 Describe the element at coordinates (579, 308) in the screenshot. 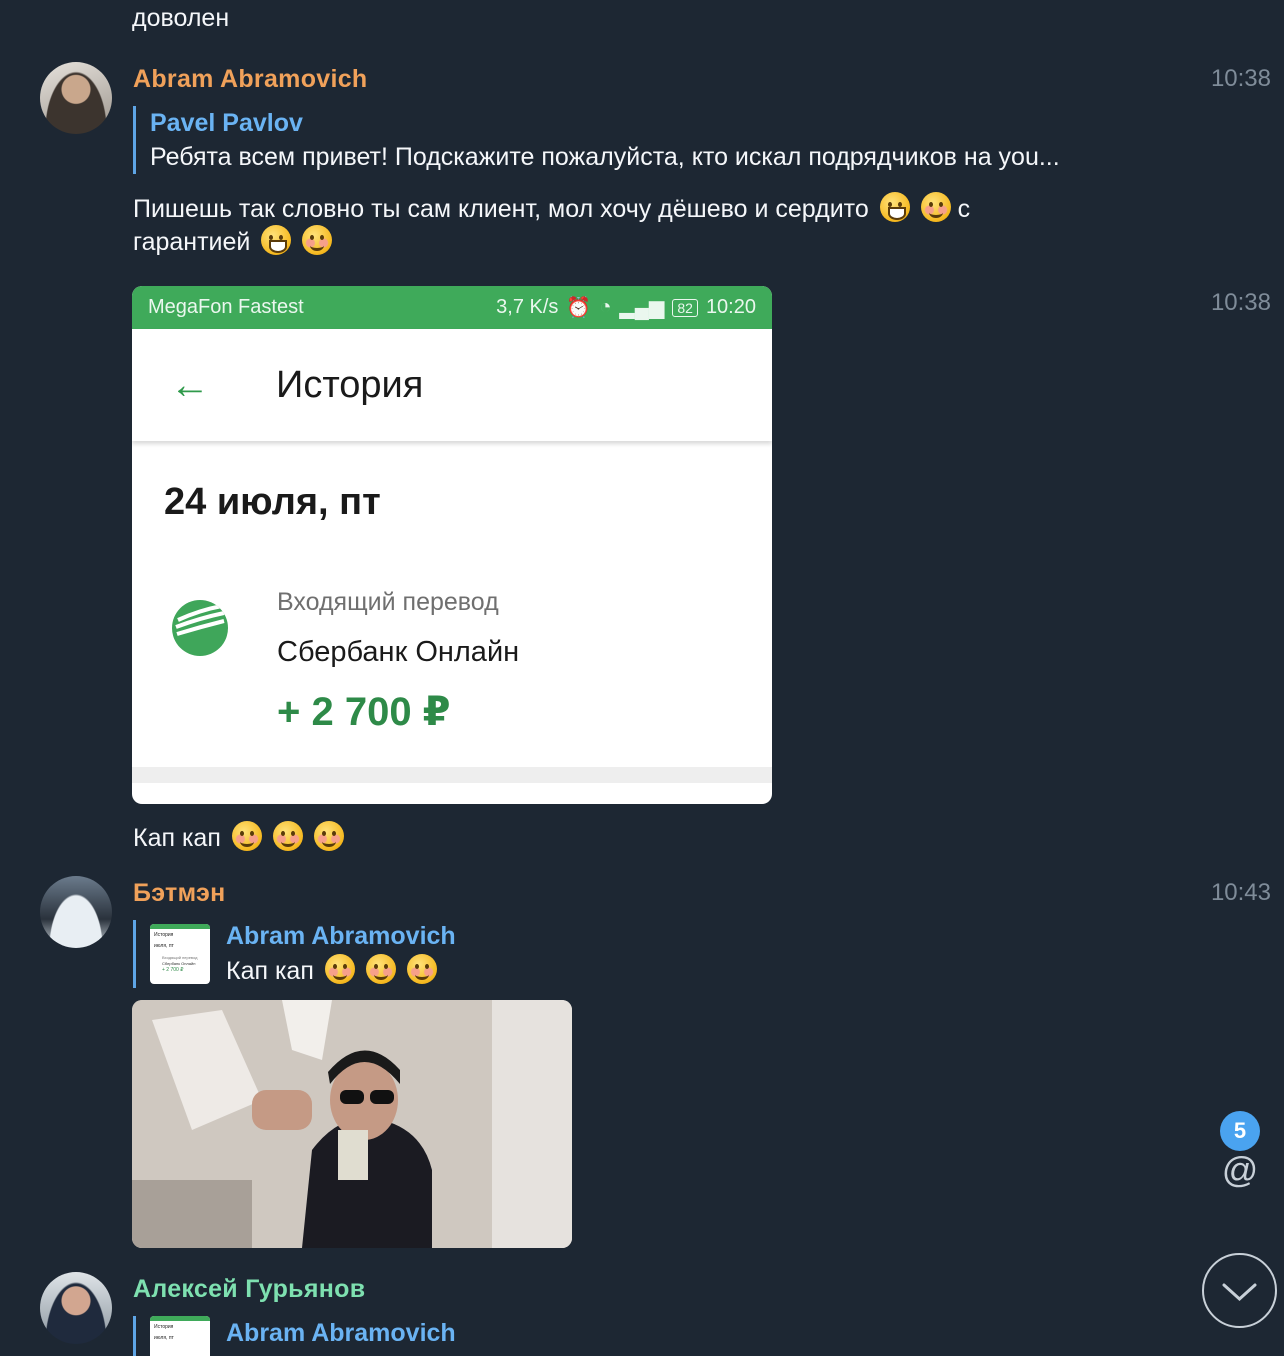

I see `alarm-icon: ⏰` at that location.